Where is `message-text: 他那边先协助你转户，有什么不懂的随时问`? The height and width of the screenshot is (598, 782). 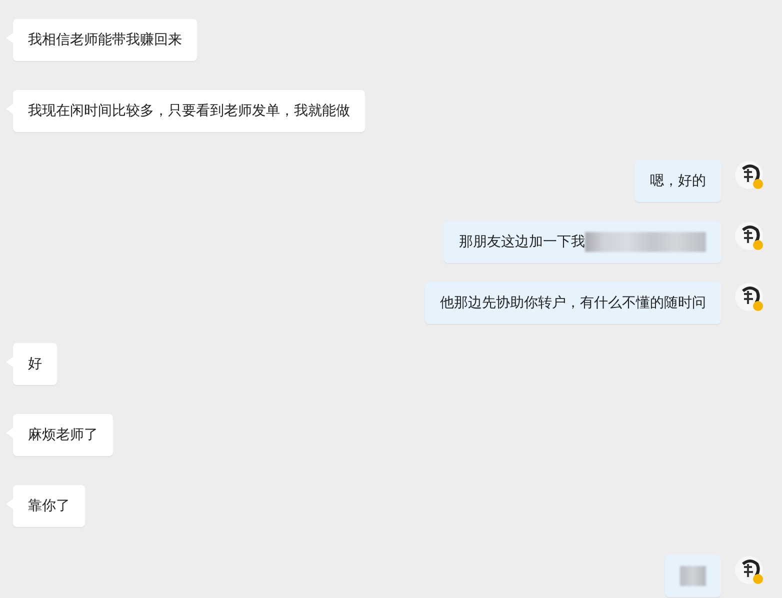 message-text: 他那边先协助你转户，有什么不懂的随时问 is located at coordinates (573, 303).